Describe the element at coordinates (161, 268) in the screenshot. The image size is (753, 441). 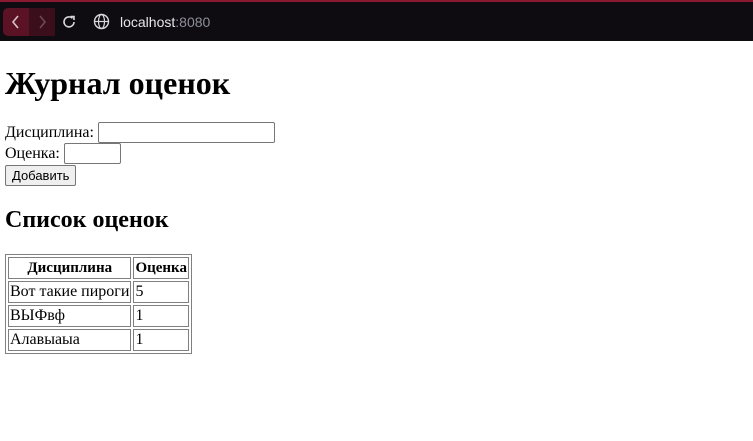
I see `header-grade: Оценка` at that location.